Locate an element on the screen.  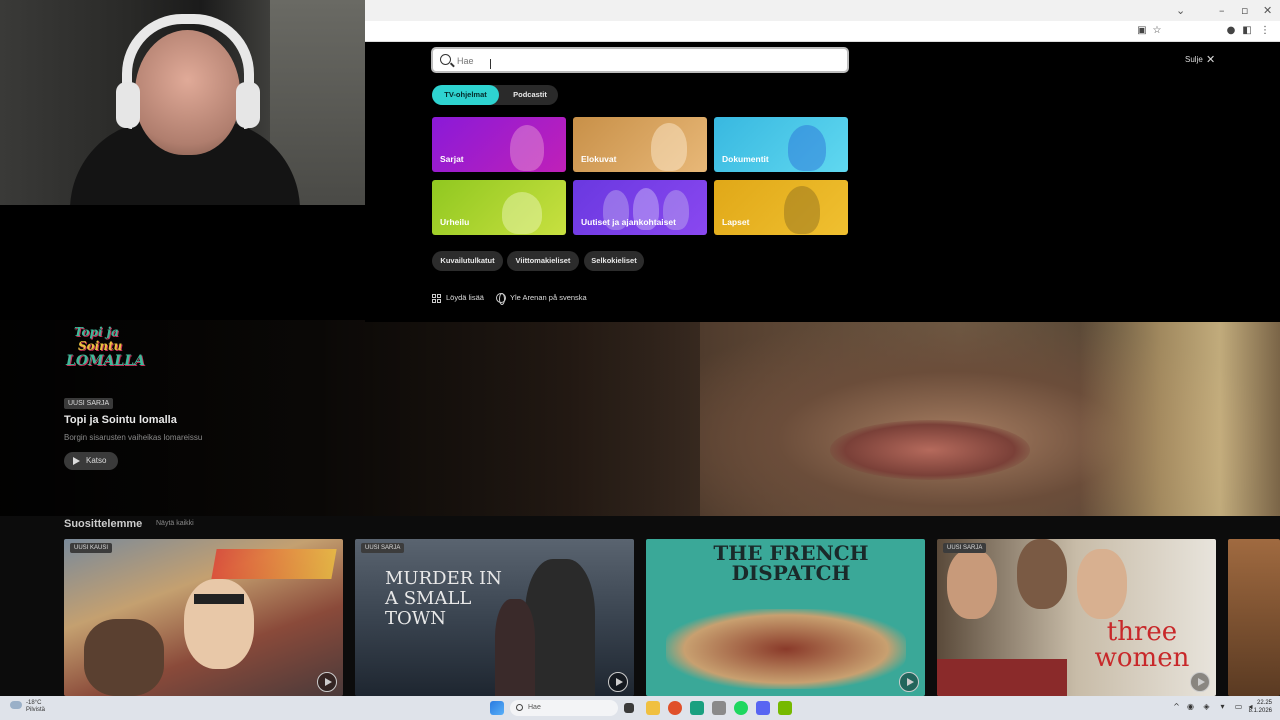
browser-title-bar: ⌄ – ▫ ✕ is located at coordinates (822, 10).